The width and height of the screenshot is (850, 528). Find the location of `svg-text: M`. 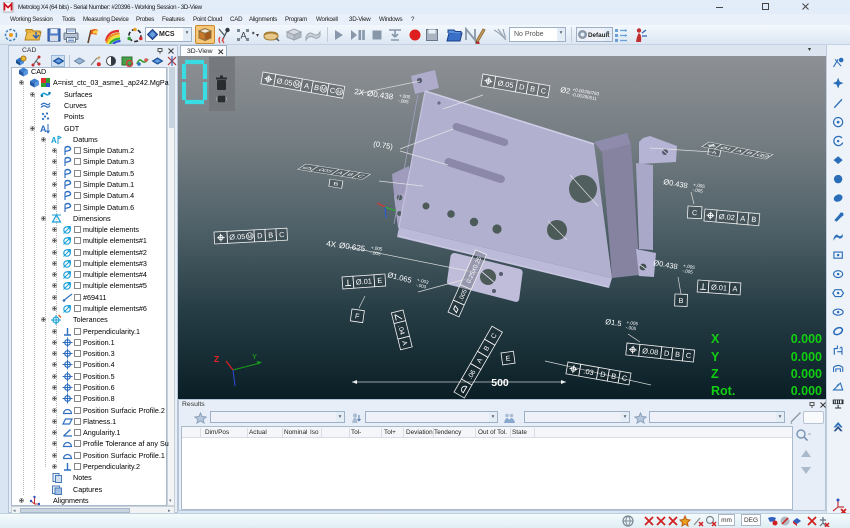

svg-text: M is located at coordinates (249, 237).